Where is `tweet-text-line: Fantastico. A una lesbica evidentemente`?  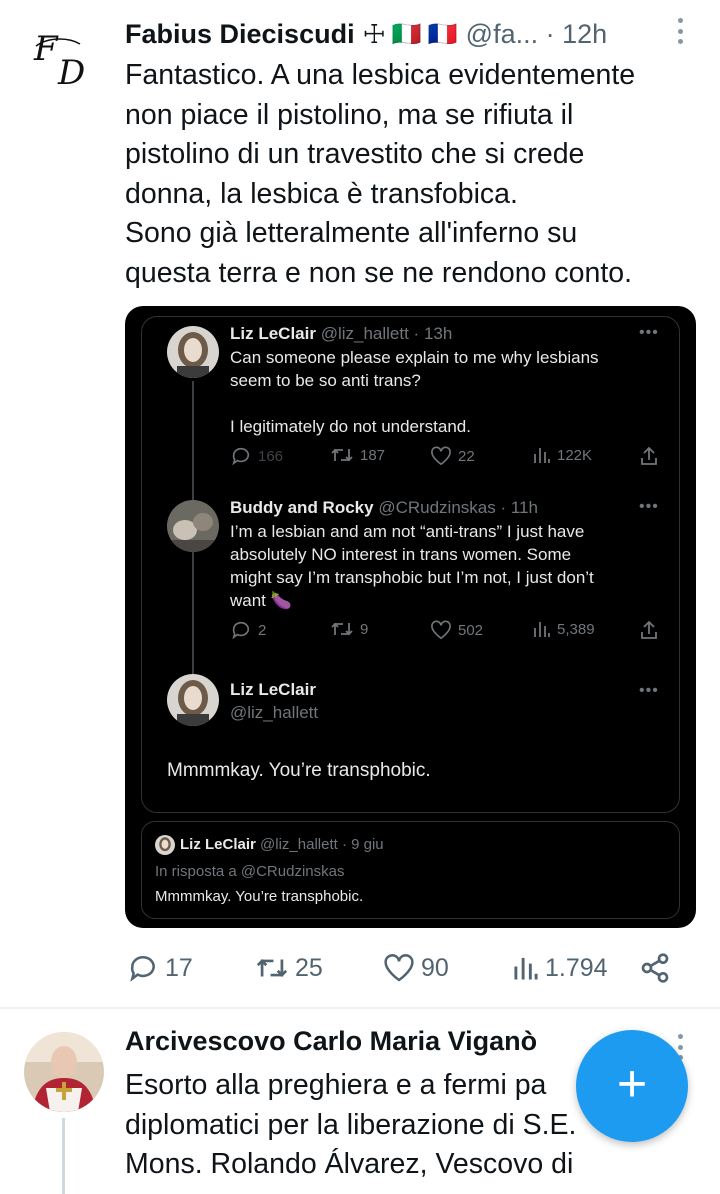 tweet-text-line: Fantastico. A una lesbica evidentemente is located at coordinates (380, 75).